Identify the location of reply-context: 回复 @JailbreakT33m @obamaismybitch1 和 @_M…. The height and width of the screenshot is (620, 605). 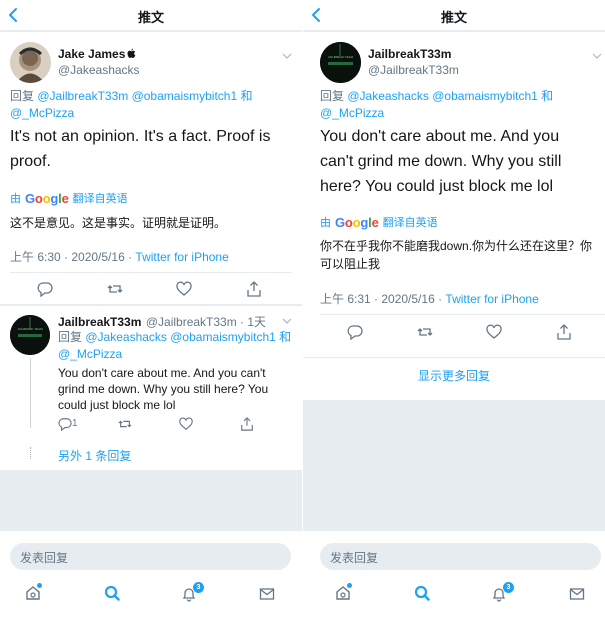
(140, 105).